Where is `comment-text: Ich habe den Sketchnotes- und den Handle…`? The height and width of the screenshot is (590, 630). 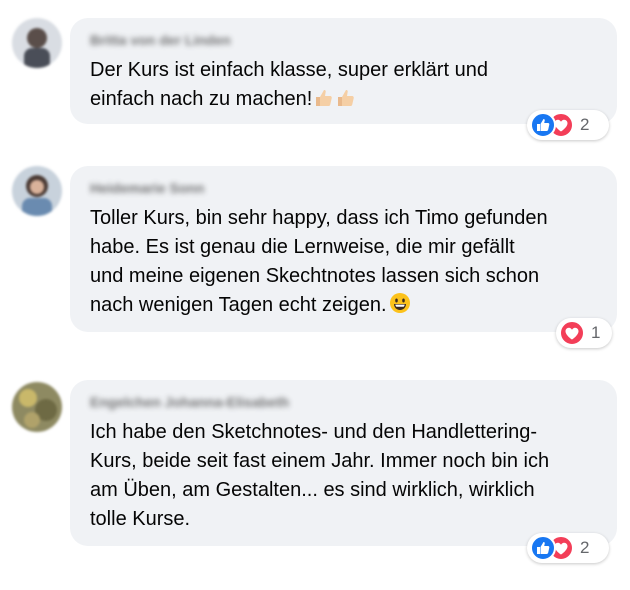
comment-text: Ich habe den Sketchnotes- und den Handle… is located at coordinates (320, 475).